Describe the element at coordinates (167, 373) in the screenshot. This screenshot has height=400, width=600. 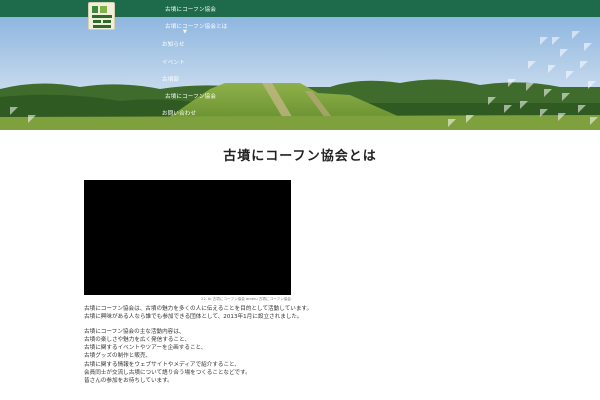
I see `list-line: 会員同士が交流し古墳について語り合う場をつくることなどです。` at that location.